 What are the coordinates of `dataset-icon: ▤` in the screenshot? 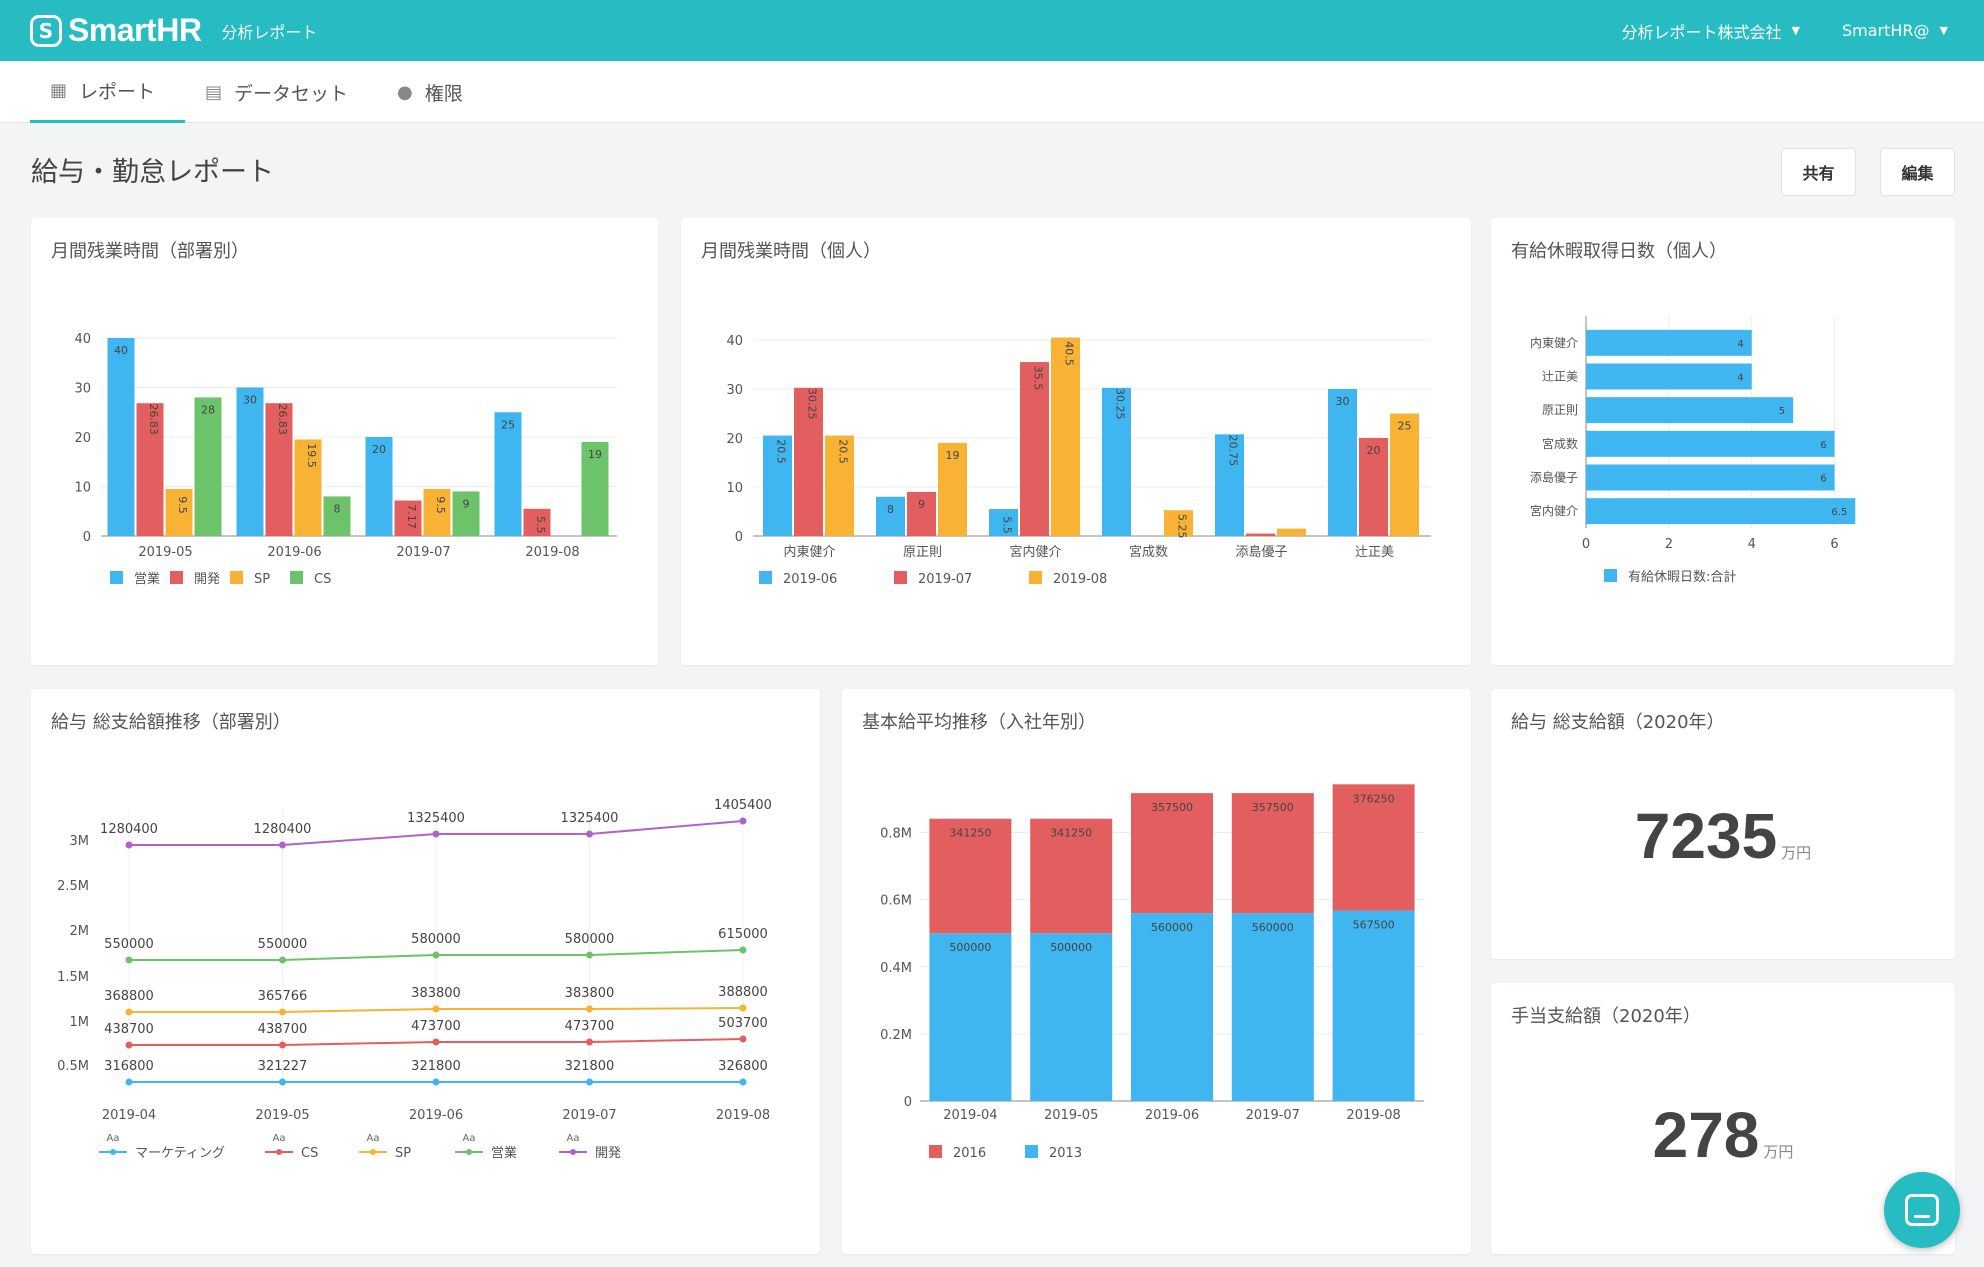 It's located at (214, 92).